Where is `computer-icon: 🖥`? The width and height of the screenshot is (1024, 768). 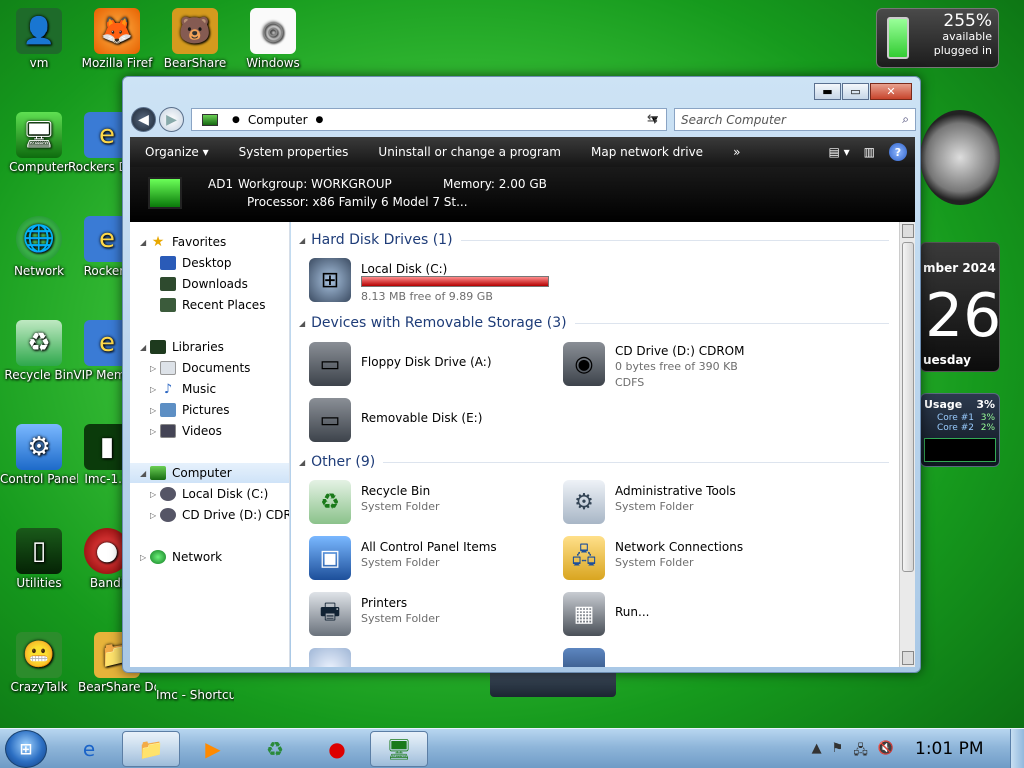
computer-icon: 🖥 is located at coordinates (39, 135).